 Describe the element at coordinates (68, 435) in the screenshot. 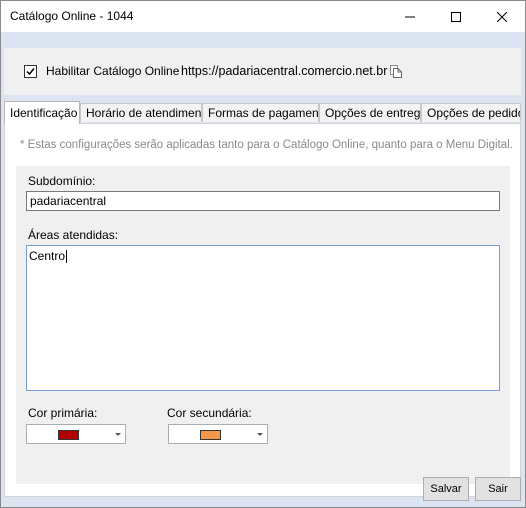

I see `primary-color-swatch` at that location.